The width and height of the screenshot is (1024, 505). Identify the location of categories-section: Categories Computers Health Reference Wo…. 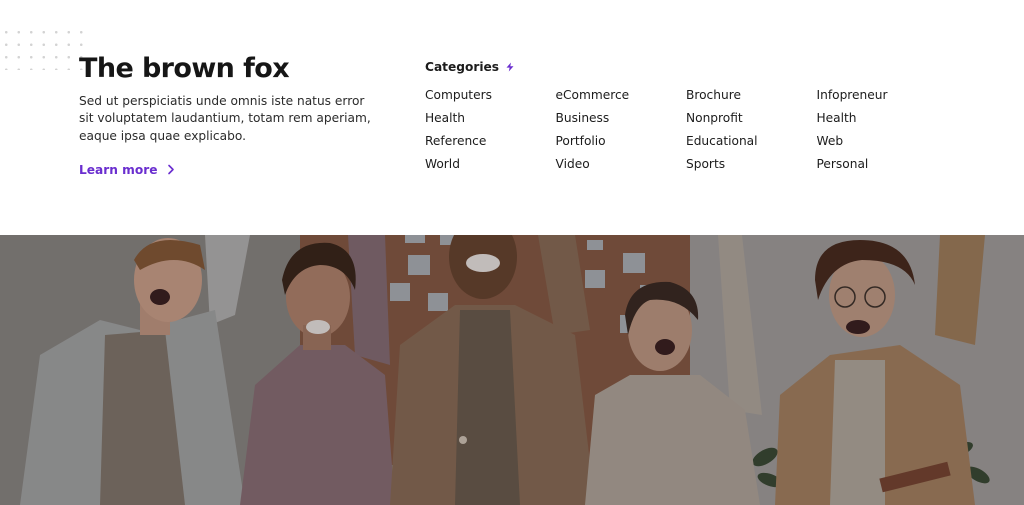
(705, 117).